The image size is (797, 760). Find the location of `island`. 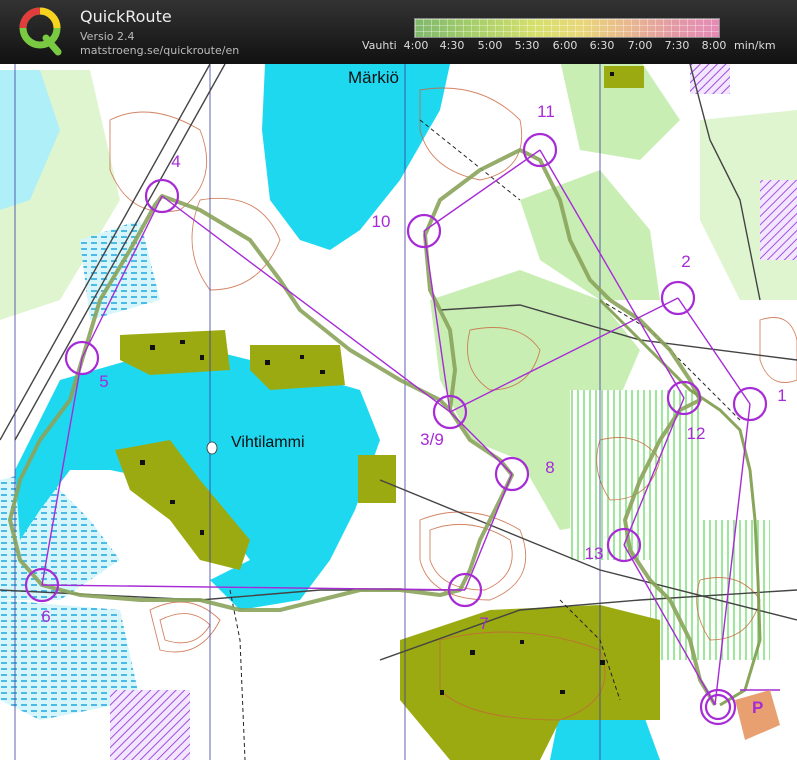

island is located at coordinates (212, 448).